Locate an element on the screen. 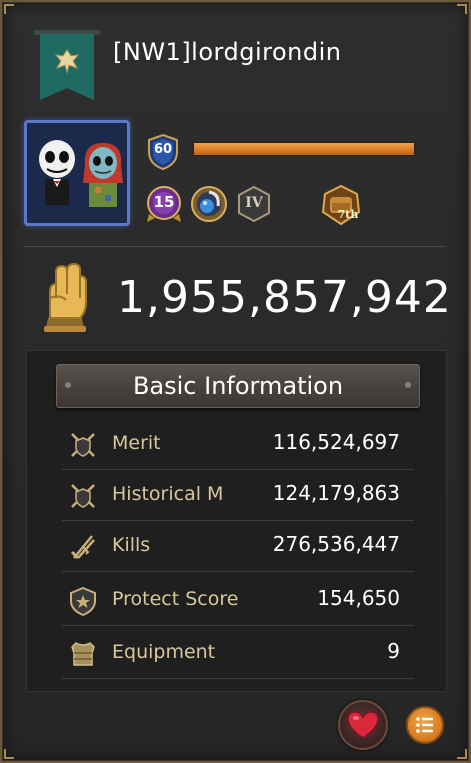 This screenshot has width=471, height=763. armor-icon is located at coordinates (83, 654).